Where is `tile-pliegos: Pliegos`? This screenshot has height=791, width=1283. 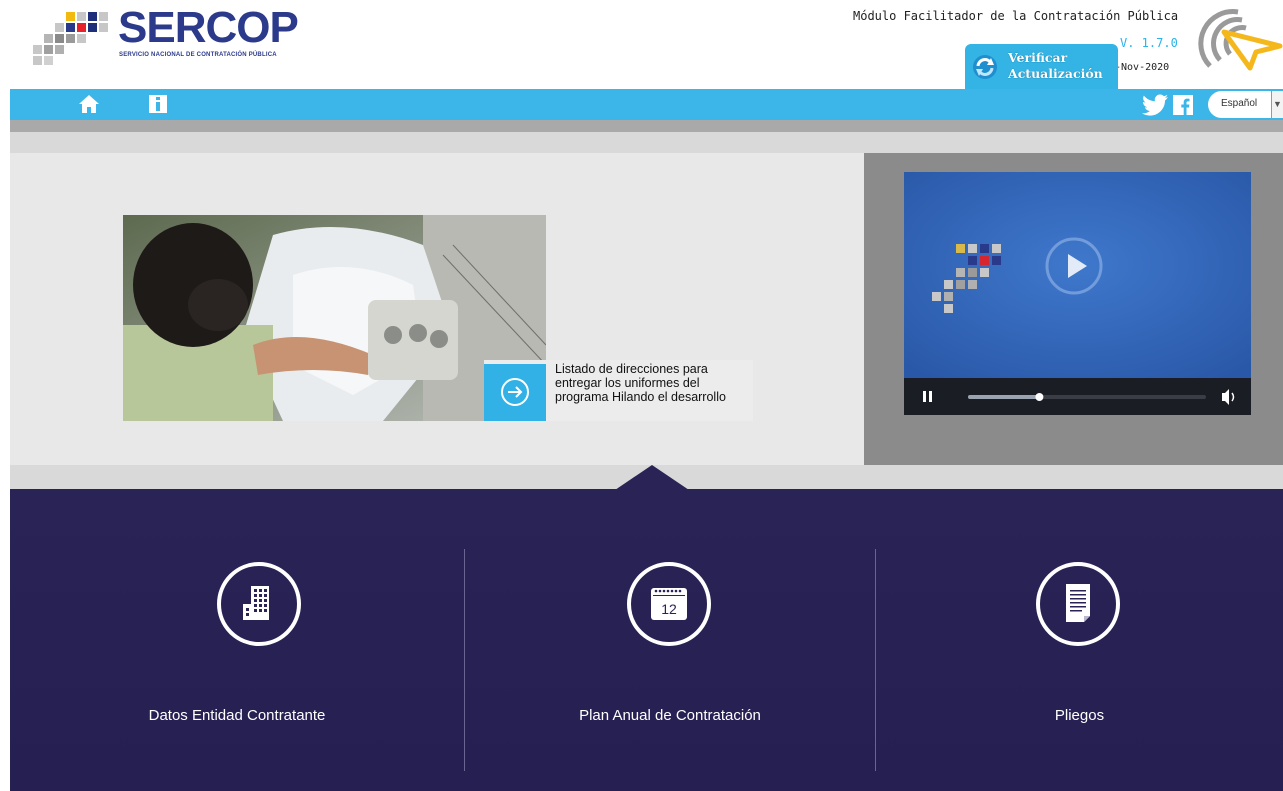
tile-pliegos: Pliegos is located at coordinates (1079, 640).